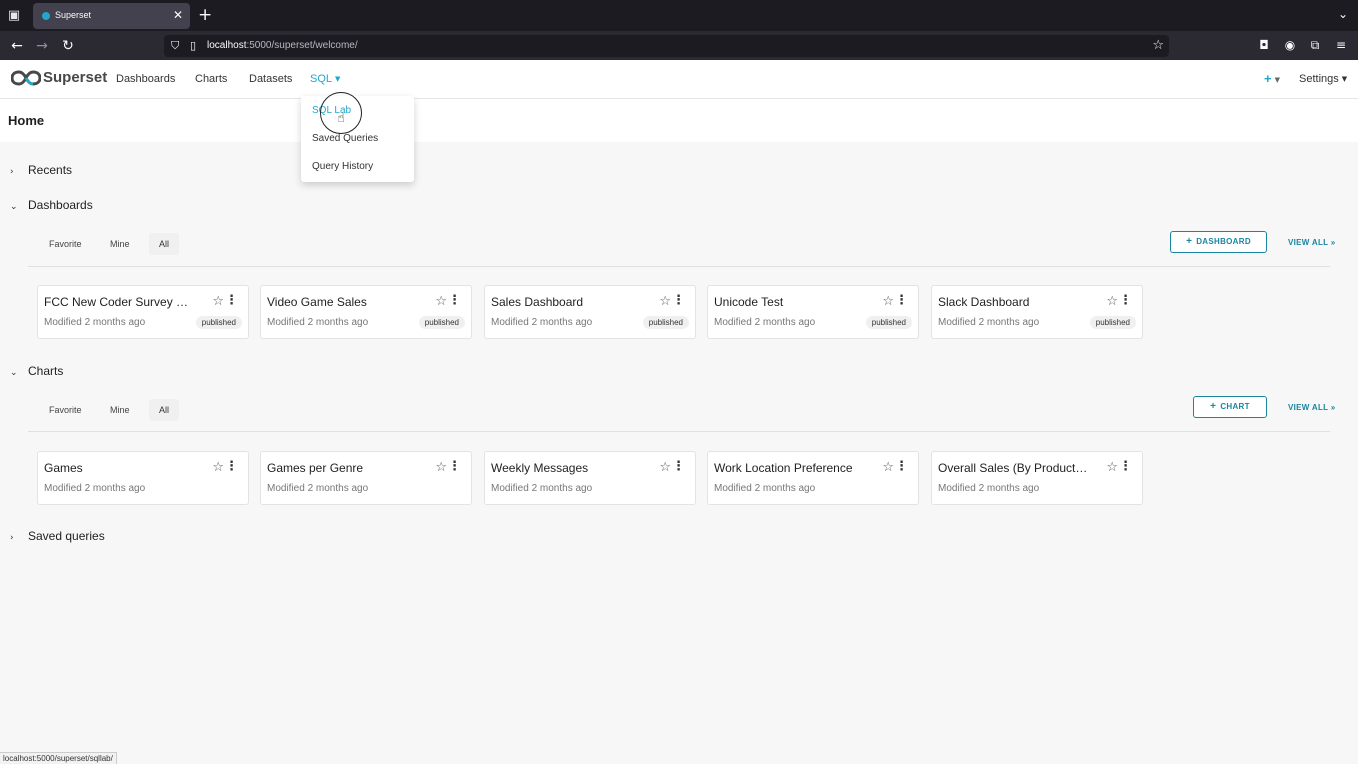 The width and height of the screenshot is (1358, 764). What do you see at coordinates (14, 16) in the screenshot?
I see `tab-list-icon: ▣` at bounding box center [14, 16].